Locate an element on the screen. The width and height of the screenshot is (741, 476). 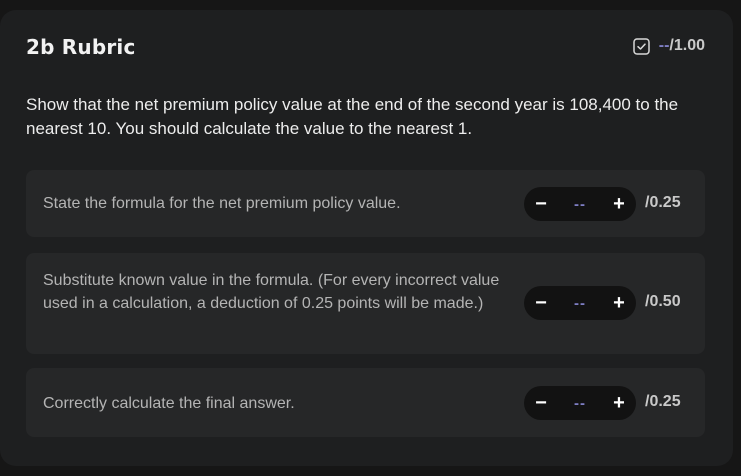
total-score: --/1.00 is located at coordinates (669, 46).